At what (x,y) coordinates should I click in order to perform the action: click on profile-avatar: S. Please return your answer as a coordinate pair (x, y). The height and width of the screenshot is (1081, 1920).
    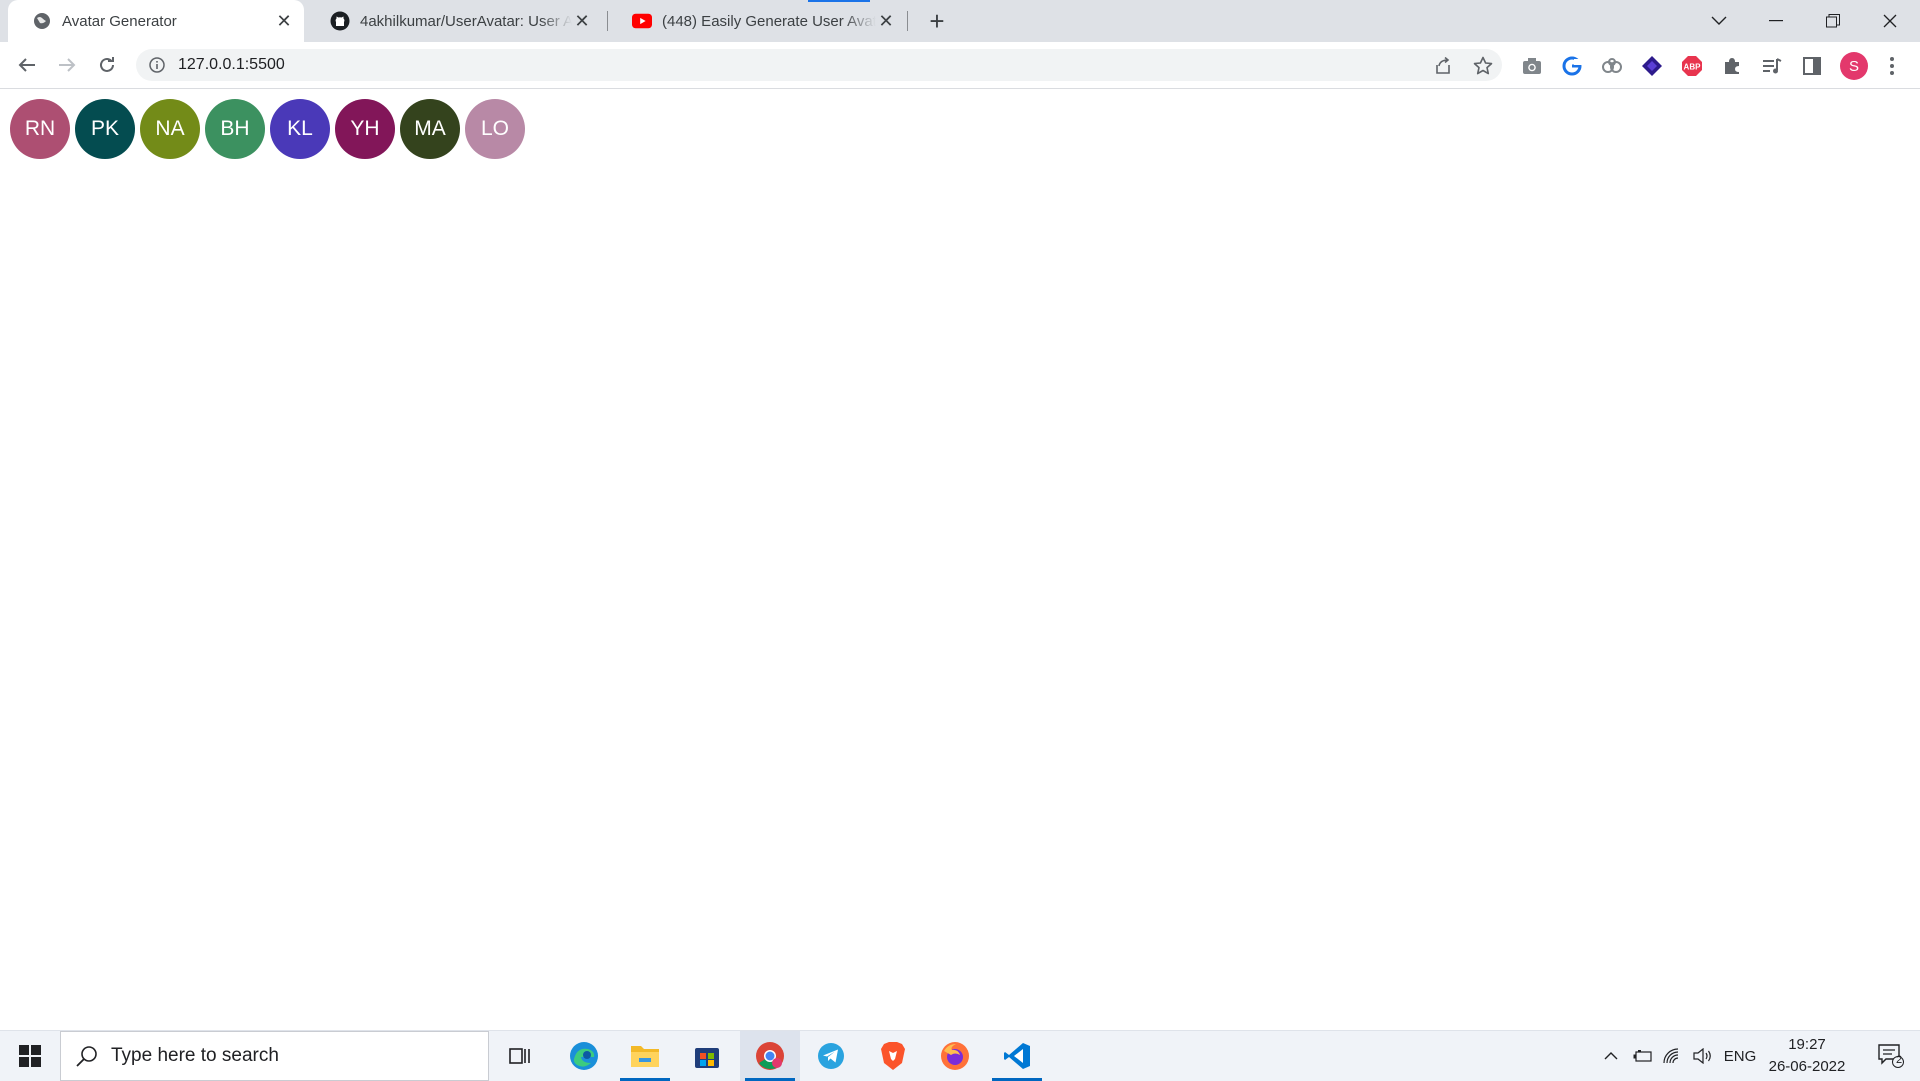
    Looking at the image, I should click on (1854, 66).